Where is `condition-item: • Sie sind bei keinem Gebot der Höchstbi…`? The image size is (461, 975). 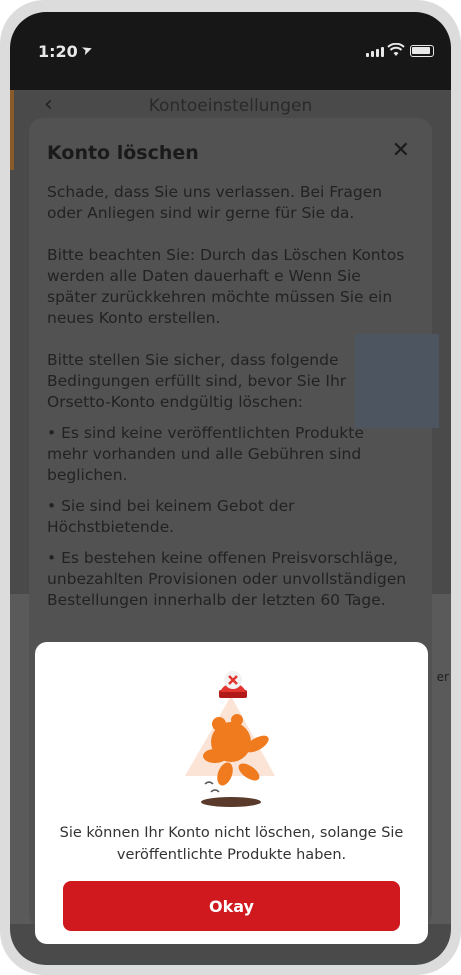
condition-item: • Sie sind bei keinem Gebot der Höchstbi… is located at coordinates (171, 516).